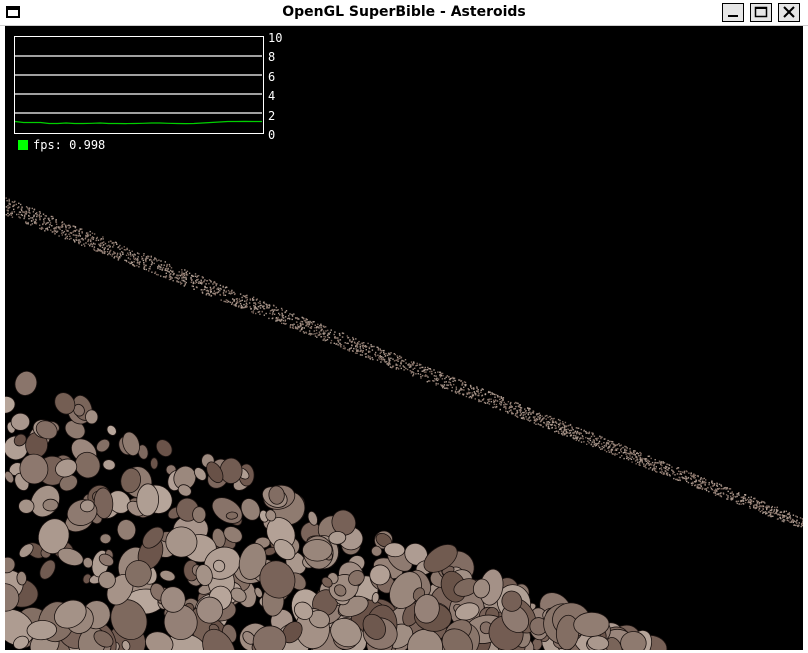 This screenshot has height=653, width=808. I want to click on close-button, so click(789, 12).